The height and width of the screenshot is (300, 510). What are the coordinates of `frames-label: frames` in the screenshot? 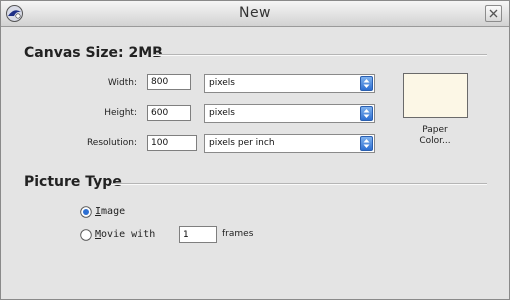 It's located at (238, 234).